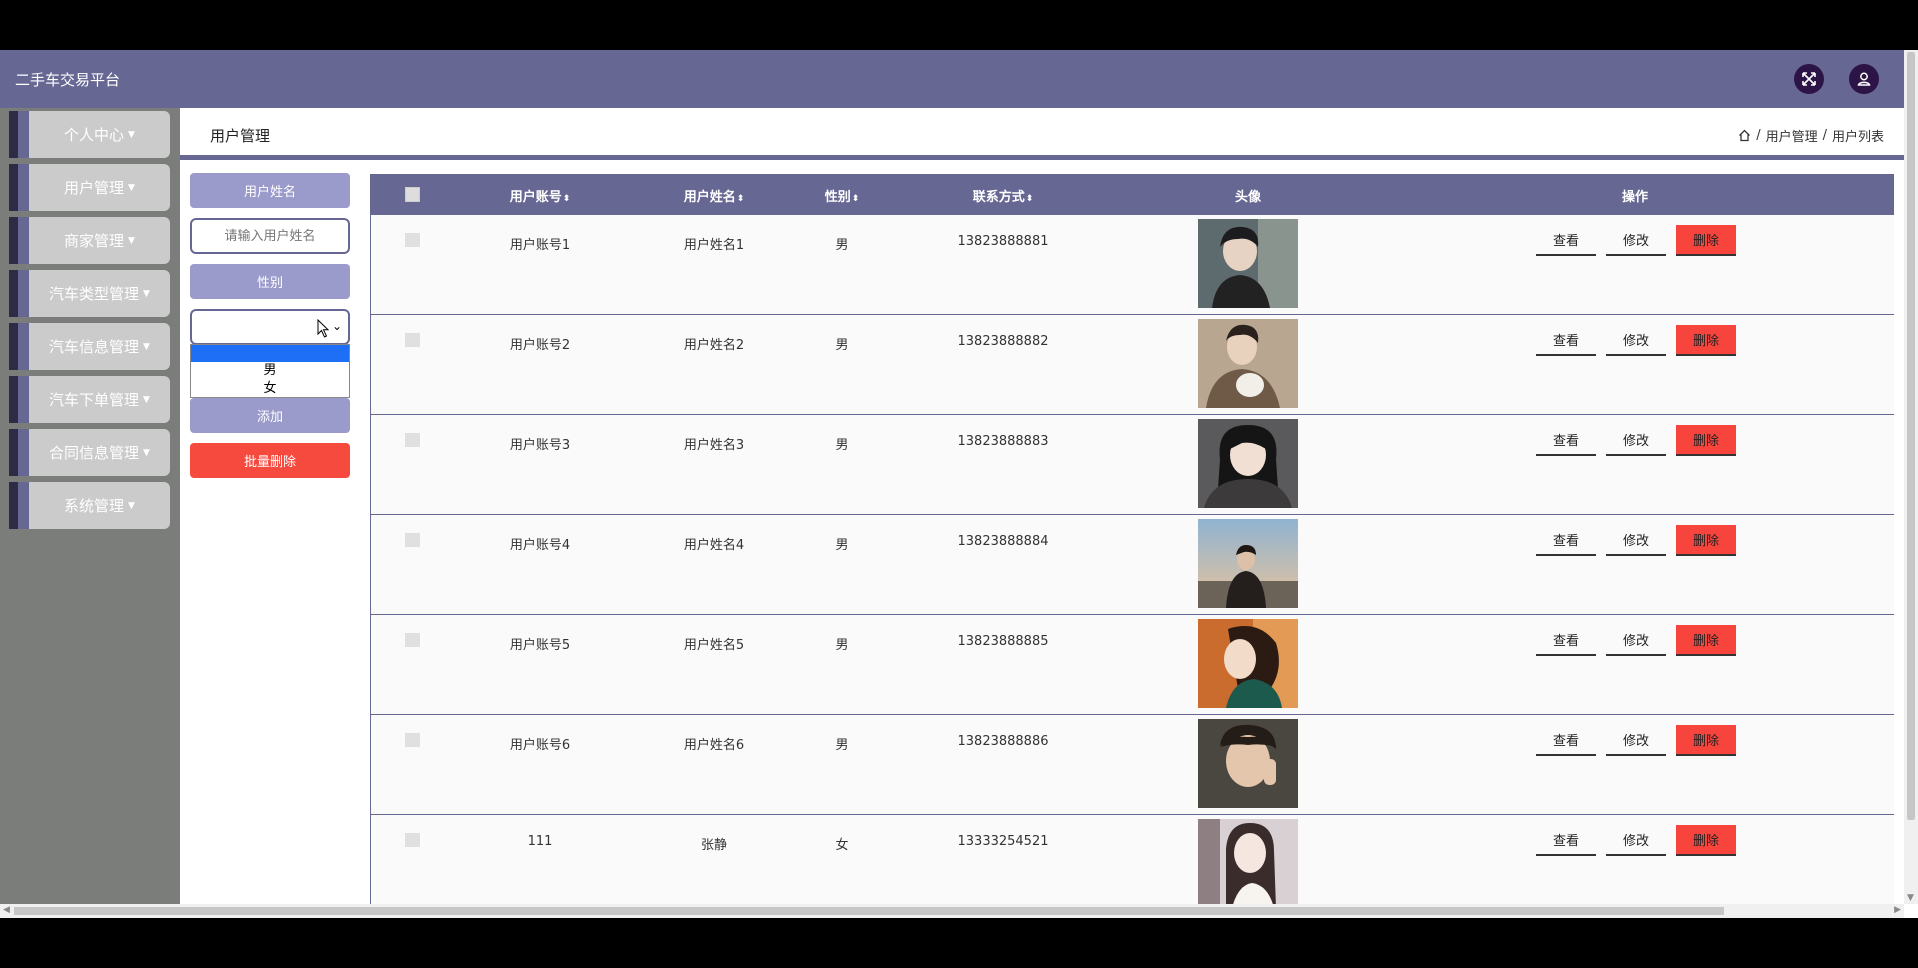 This screenshot has width=1918, height=968. Describe the element at coordinates (412, 194) in the screenshot. I see `select-all-checkbox` at that location.